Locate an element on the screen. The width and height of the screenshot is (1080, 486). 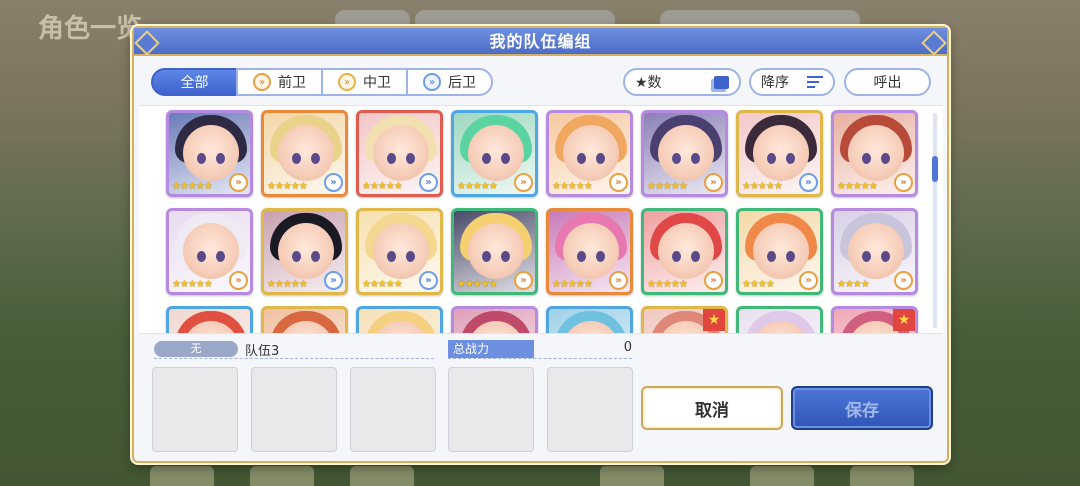
sort-order-button: 降序 is located at coordinates (792, 82).